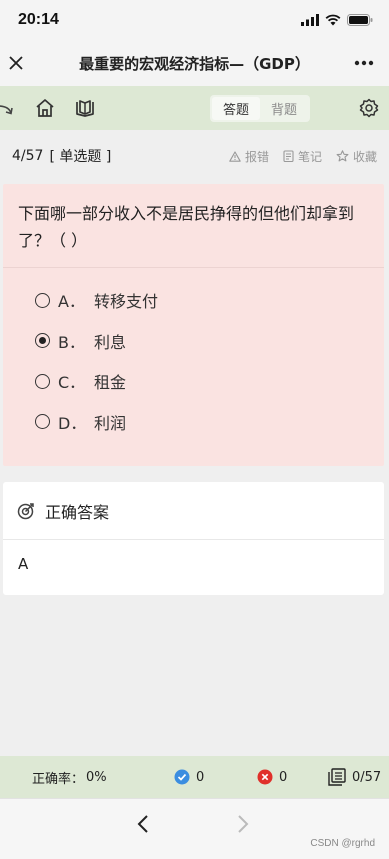  What do you see at coordinates (288, 156) in the screenshot?
I see `note-icon` at bounding box center [288, 156].